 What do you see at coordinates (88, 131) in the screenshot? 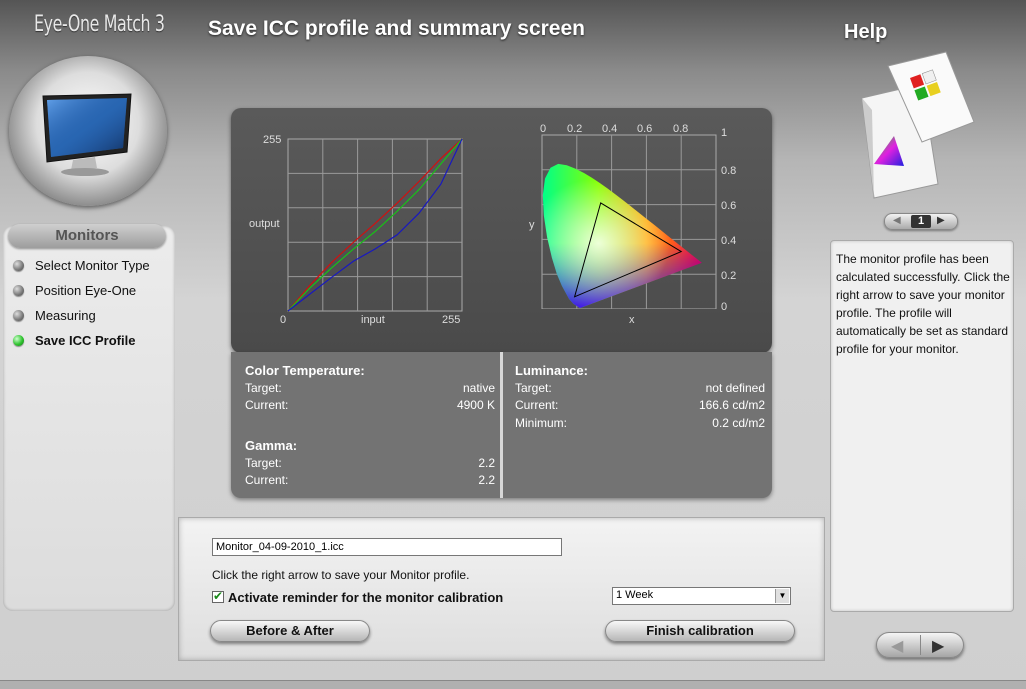
I see `monitor-icon` at bounding box center [88, 131].